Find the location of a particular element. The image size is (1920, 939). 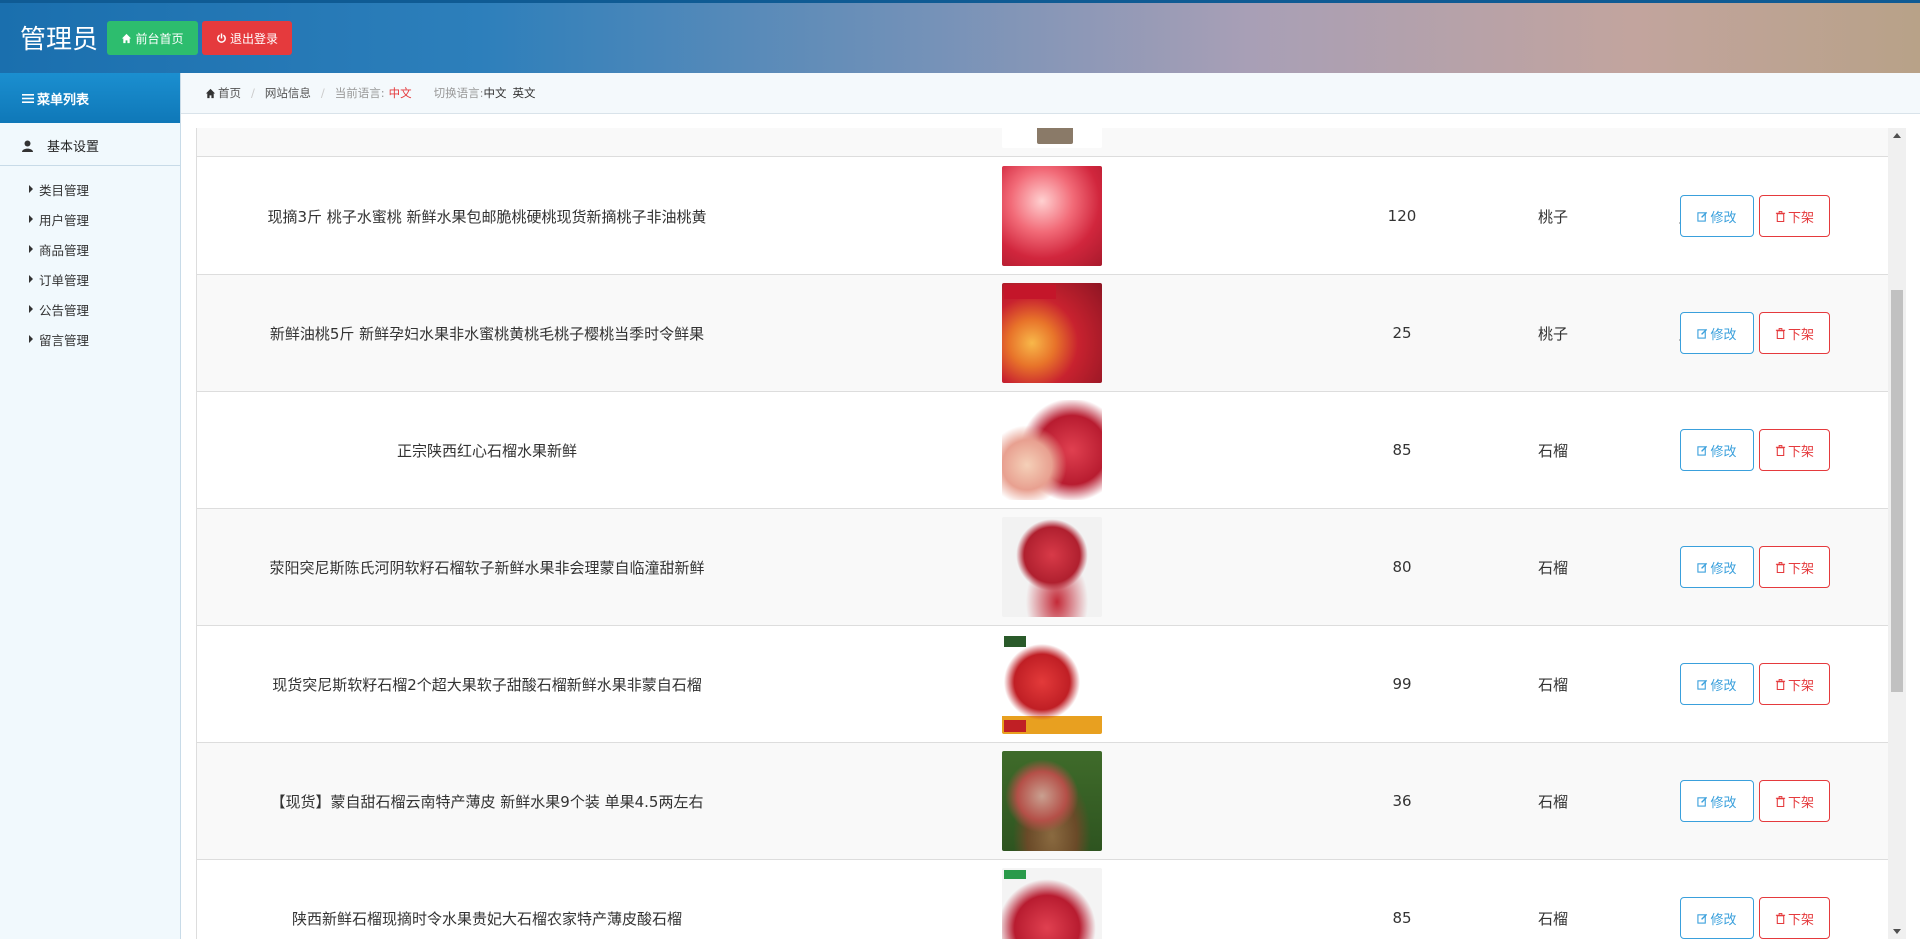

sidebar-item-products: 商品管理 is located at coordinates (90, 249).